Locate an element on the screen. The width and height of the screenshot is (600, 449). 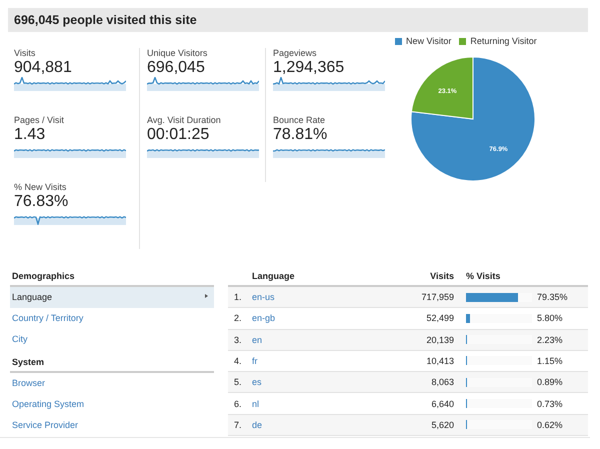
sidebar-item: Browser is located at coordinates (112, 383).